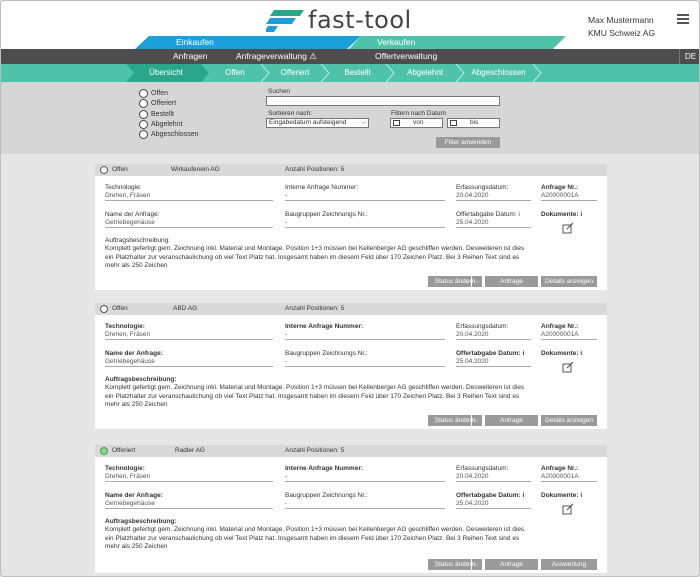  What do you see at coordinates (175, 134) in the screenshot?
I see `radio-abgeschlossen-label: Abgeschlossen` at bounding box center [175, 134].